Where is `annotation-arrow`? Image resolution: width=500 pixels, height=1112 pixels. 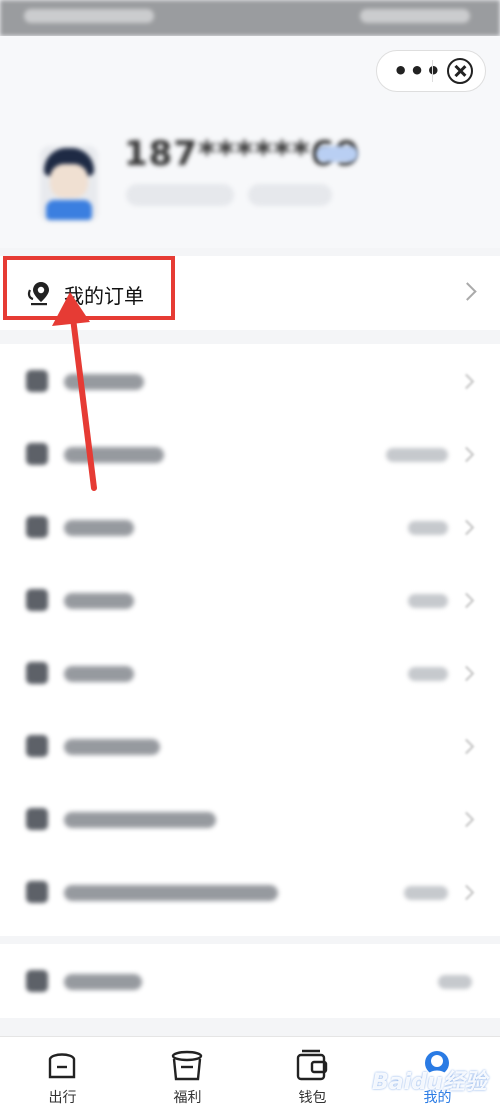
annotation-arrow is located at coordinates (74, 391).